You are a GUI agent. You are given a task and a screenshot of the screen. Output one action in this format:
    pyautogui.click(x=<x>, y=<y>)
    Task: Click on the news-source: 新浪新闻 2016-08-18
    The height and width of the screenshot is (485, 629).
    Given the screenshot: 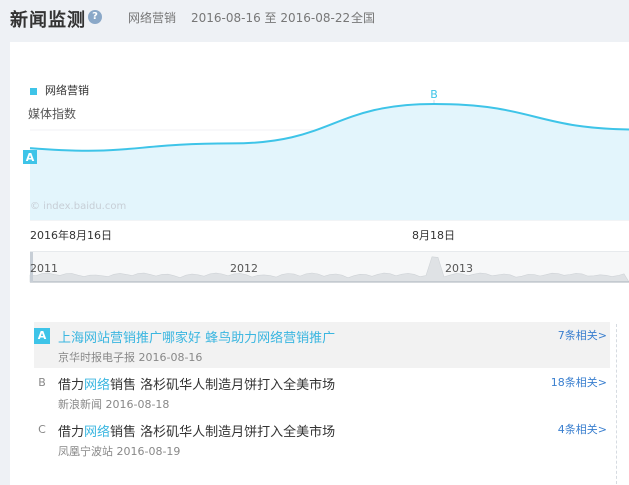 What is the action you would take?
    pyautogui.click(x=114, y=404)
    